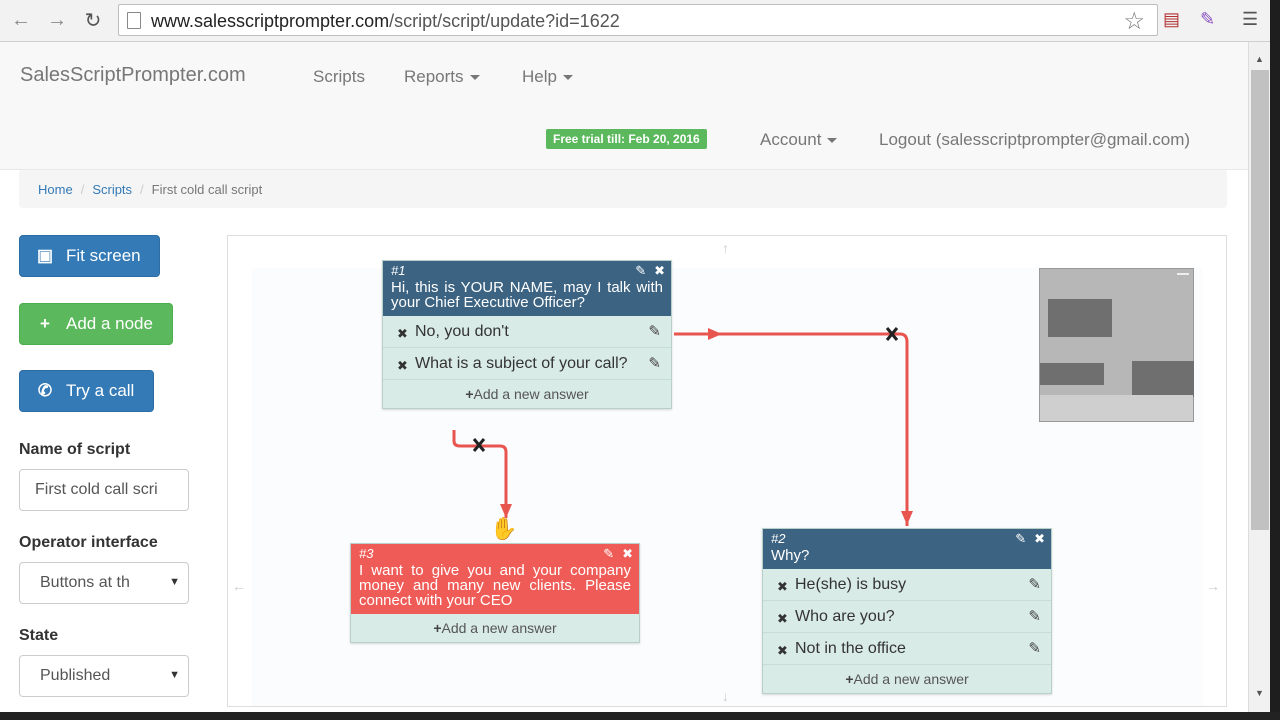  Describe the element at coordinates (366, 553) in the screenshot. I see `node-number: #3` at that location.